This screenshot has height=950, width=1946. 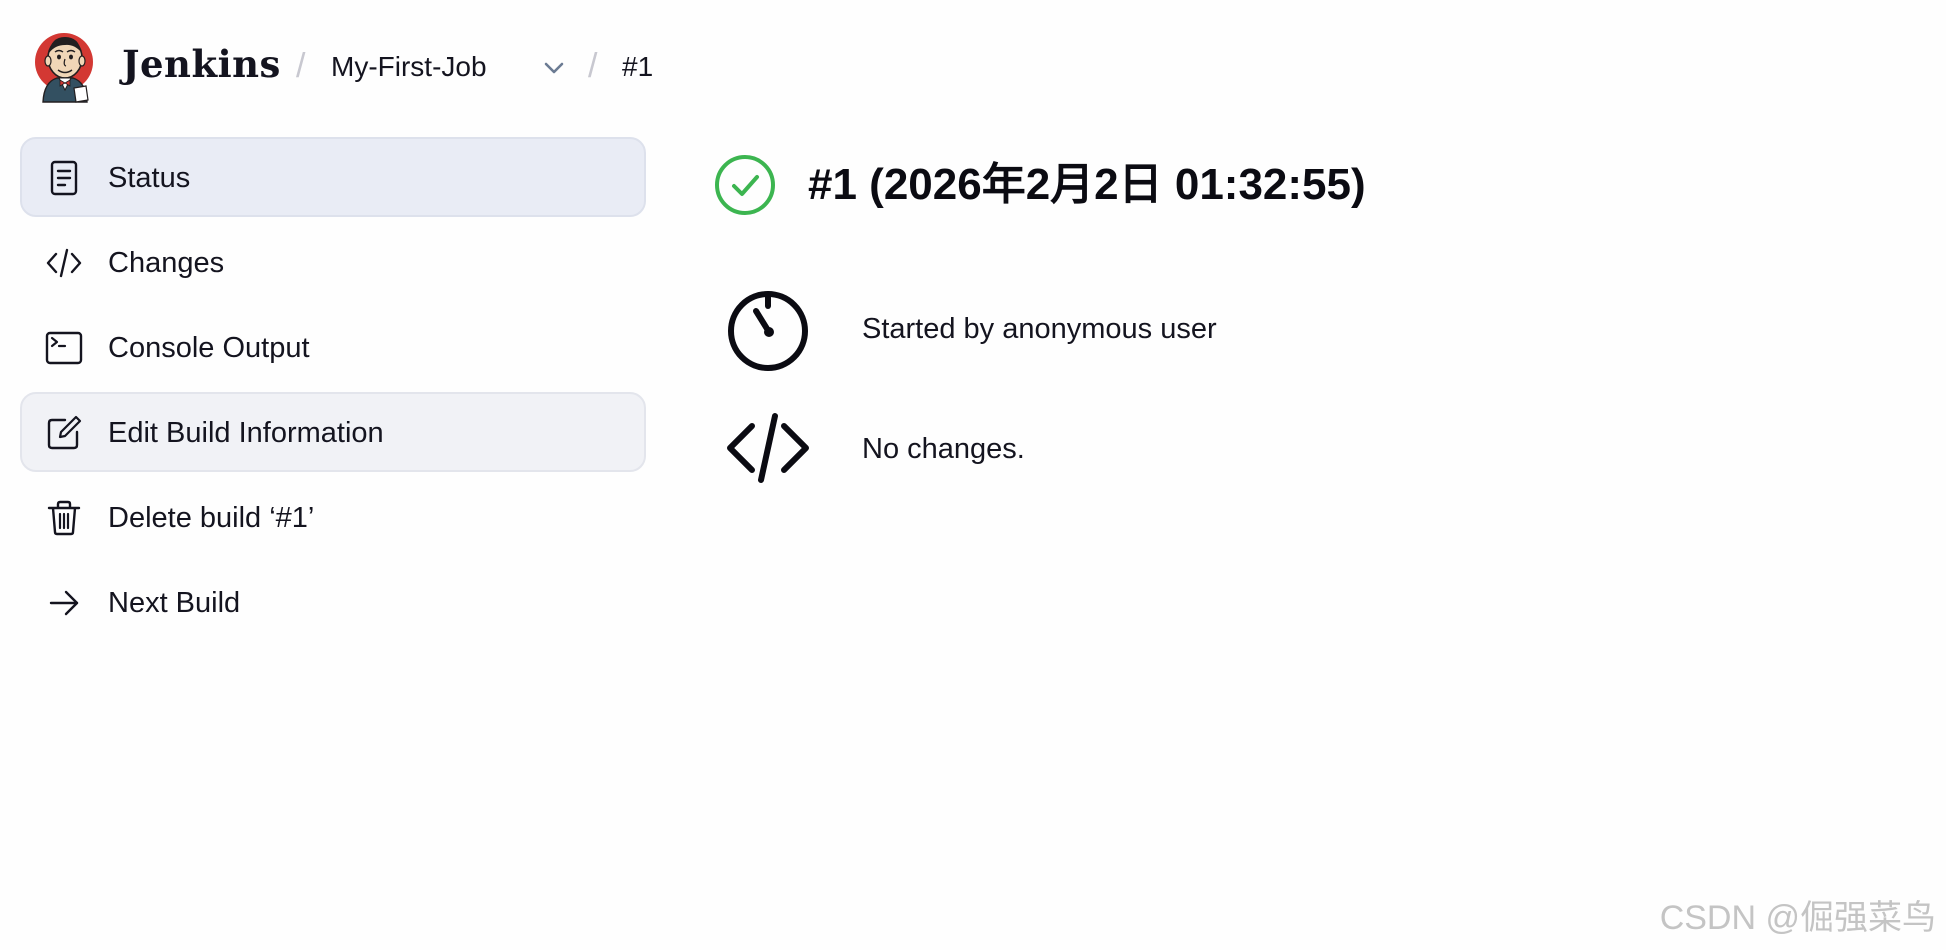 What do you see at coordinates (211, 518) in the screenshot?
I see `sidebar-item-label: Delete build ‘#1’` at bounding box center [211, 518].